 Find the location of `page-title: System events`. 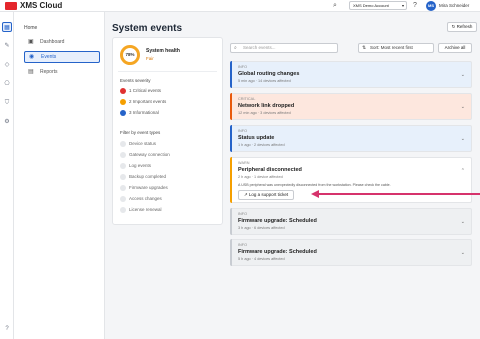

page-title: System events is located at coordinates (147, 28).